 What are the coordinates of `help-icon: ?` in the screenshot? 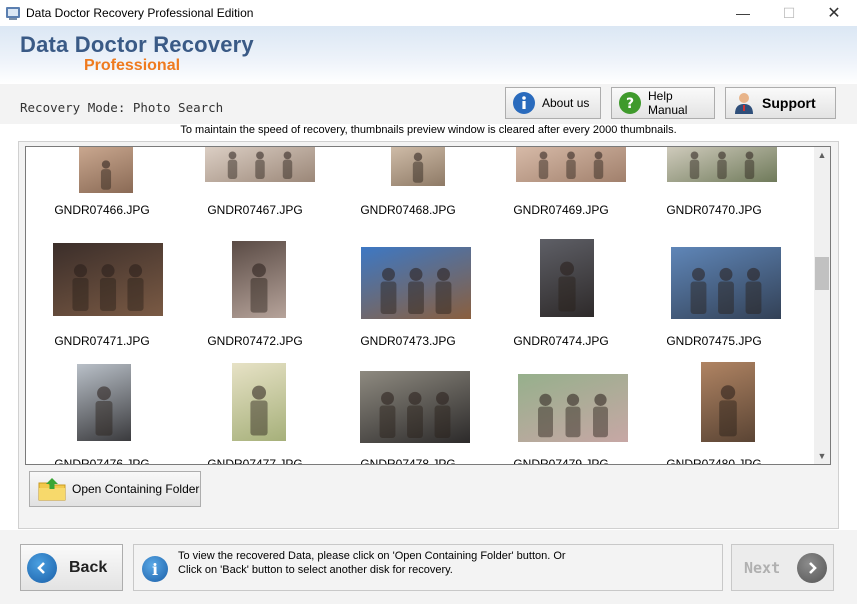 It's located at (630, 103).